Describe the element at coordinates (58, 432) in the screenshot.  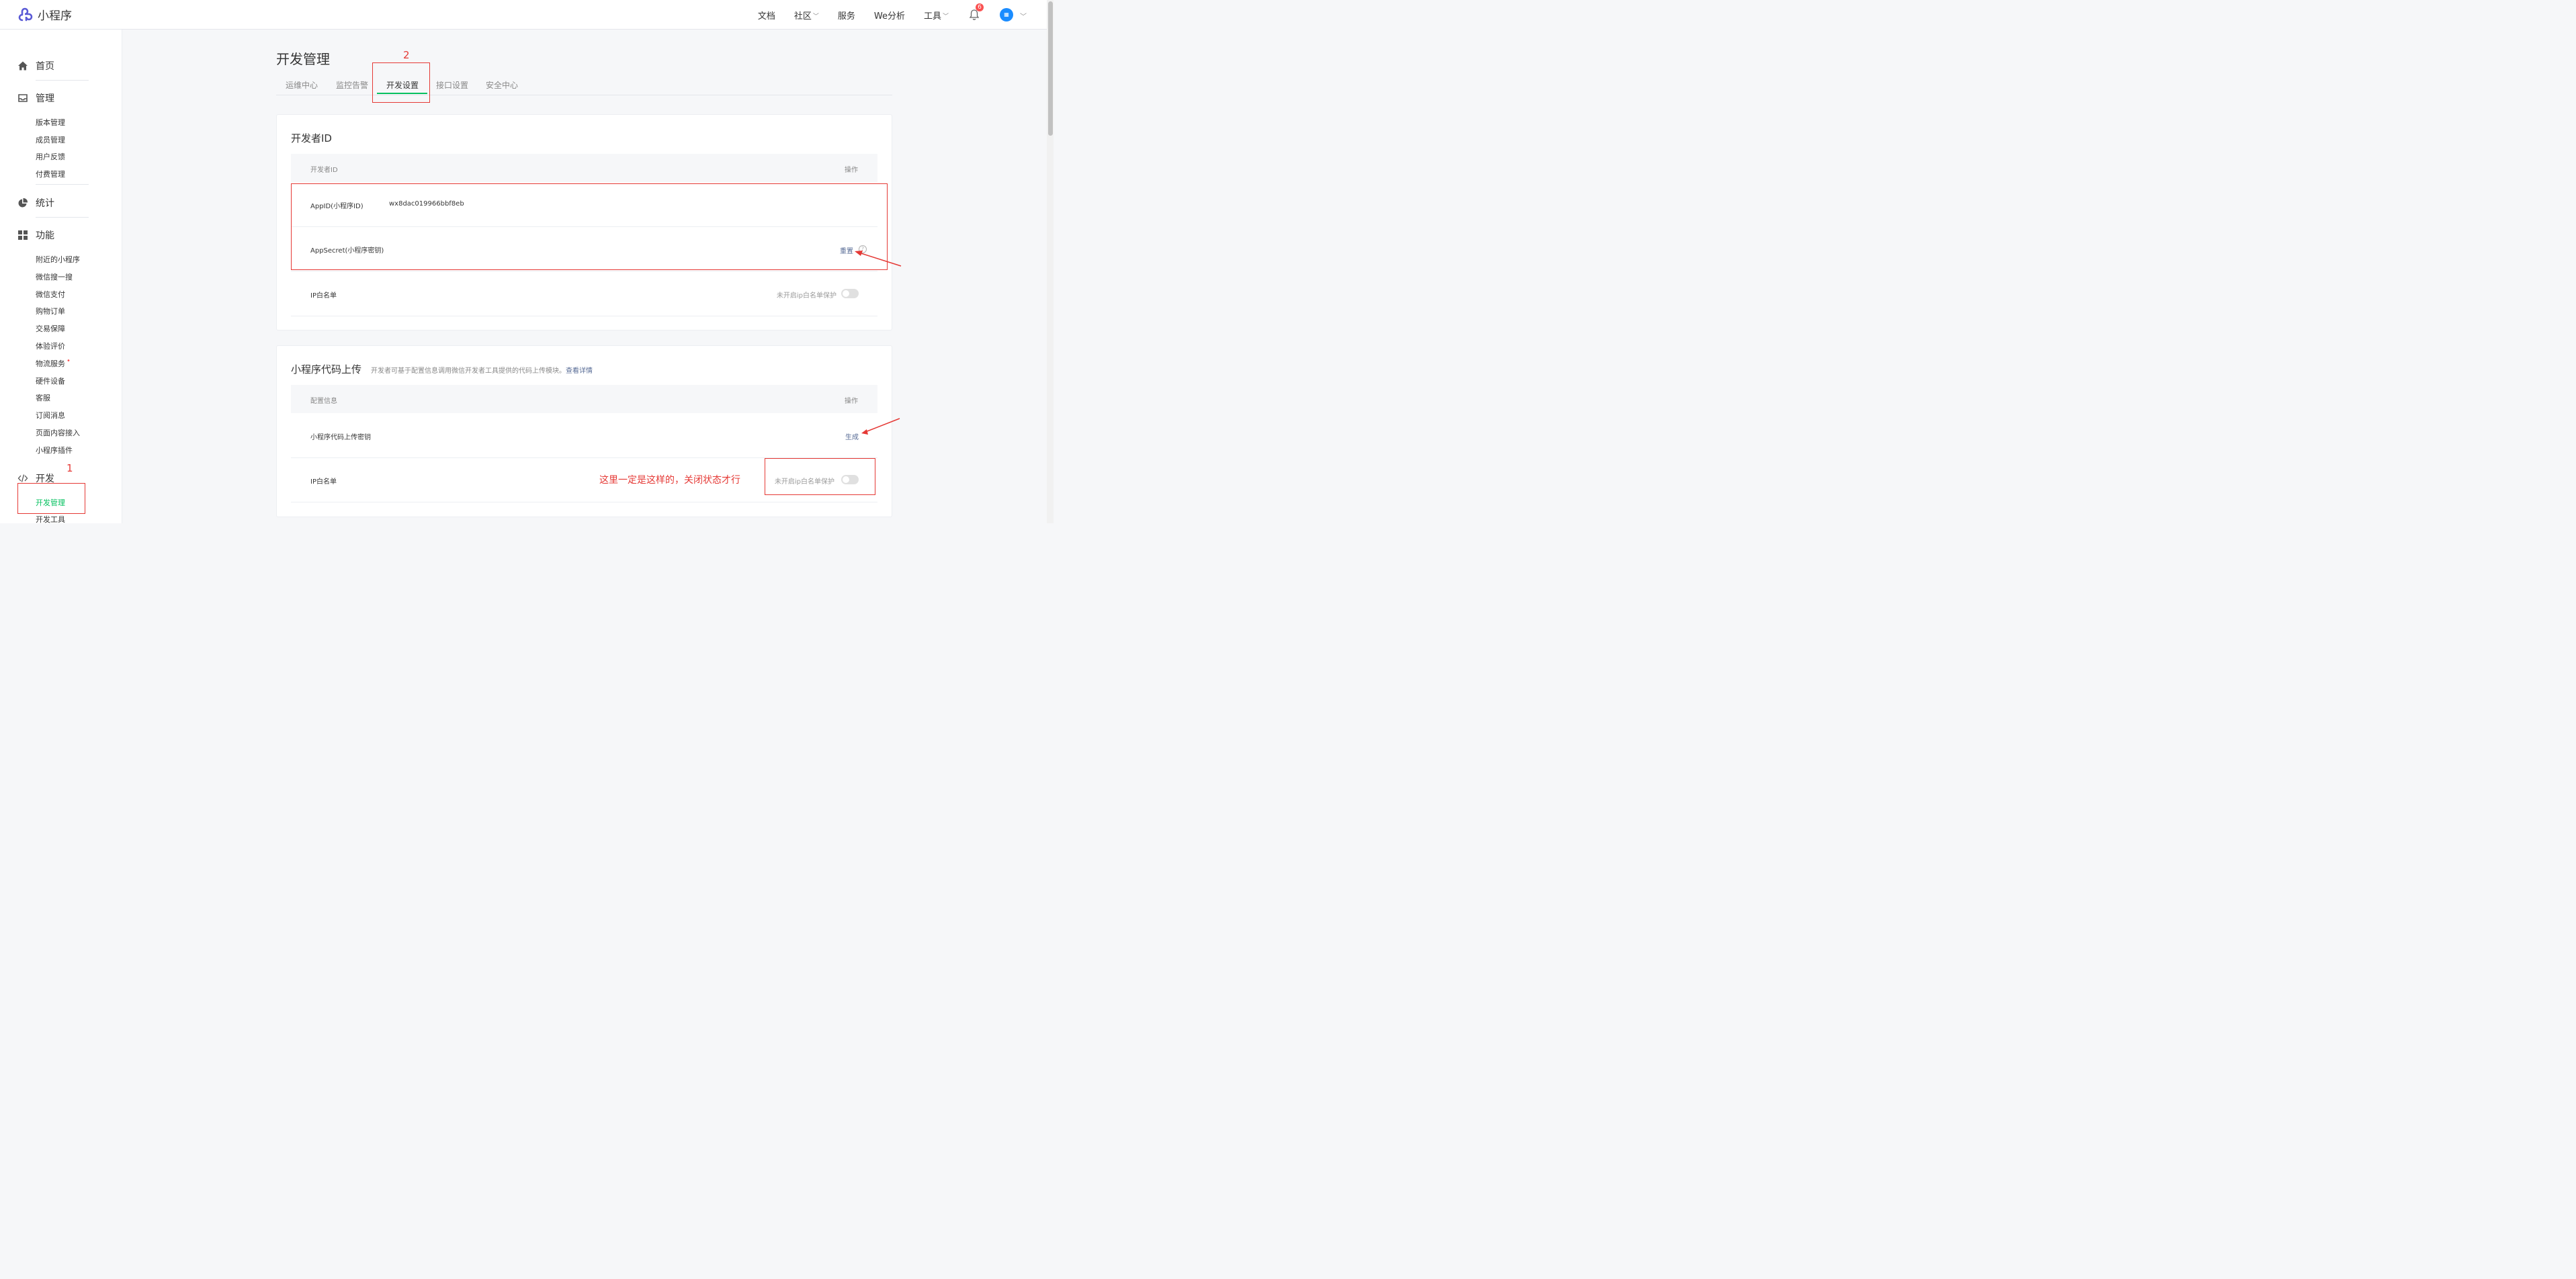
I see `sidebar-item-page-content: 页面内容接入` at that location.